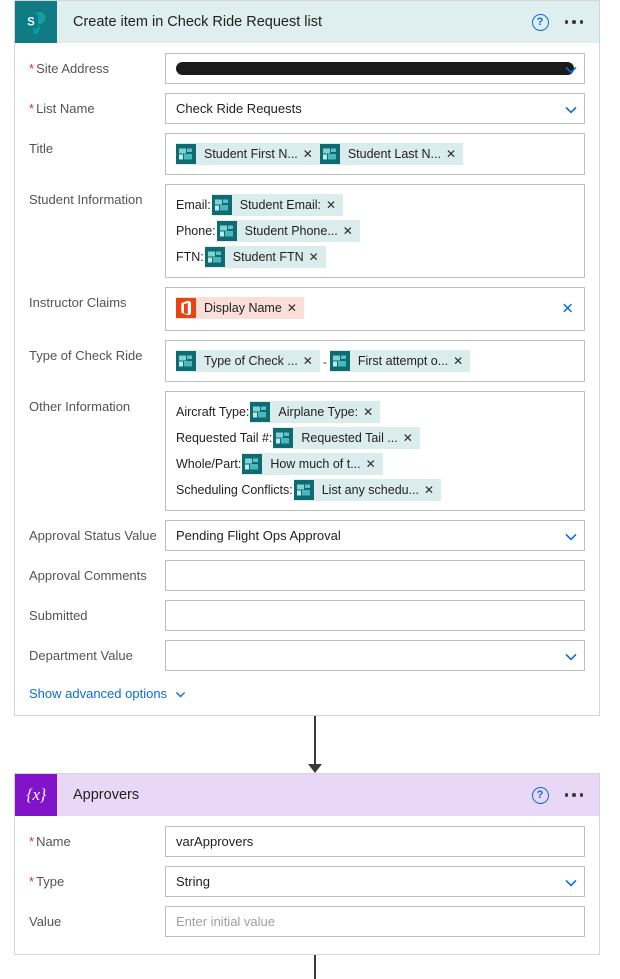  Describe the element at coordinates (97, 878) in the screenshot. I see `field-label: * Type` at that location.